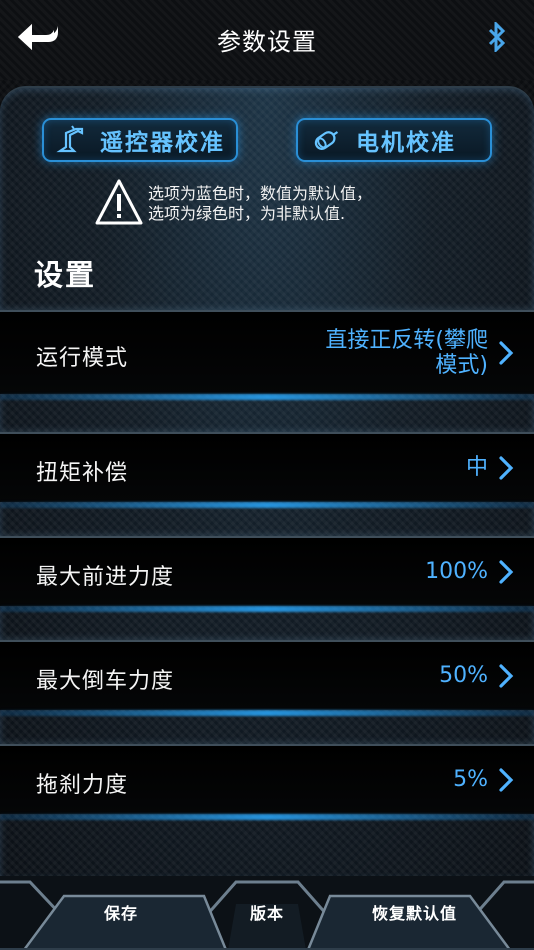 This screenshot has width=534, height=950. I want to click on nav-bar: 参数设置, so click(267, 40).